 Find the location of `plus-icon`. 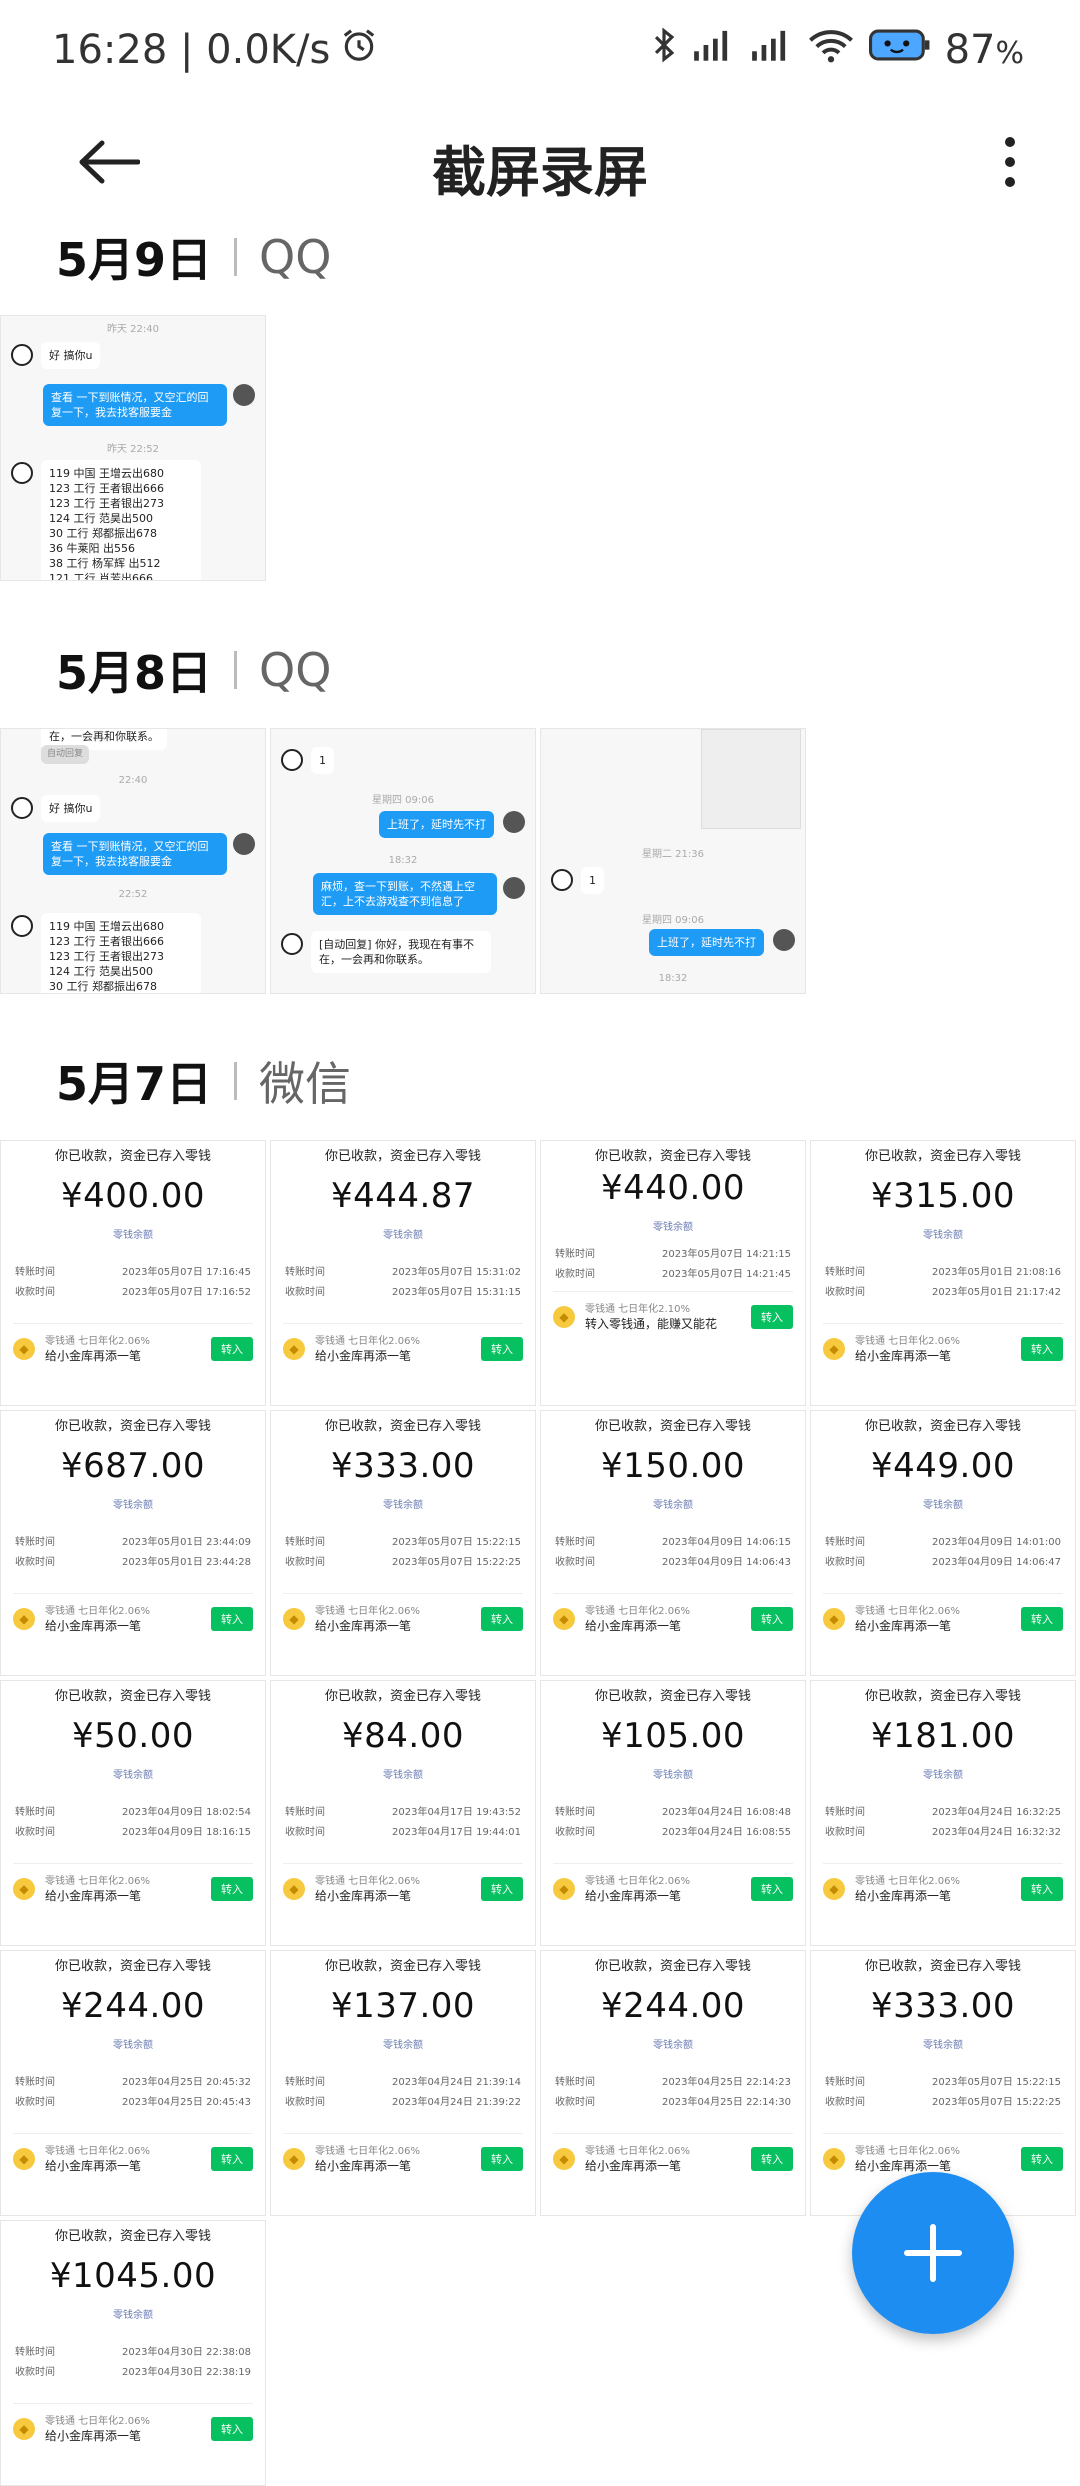

plus-icon is located at coordinates (933, 2253).